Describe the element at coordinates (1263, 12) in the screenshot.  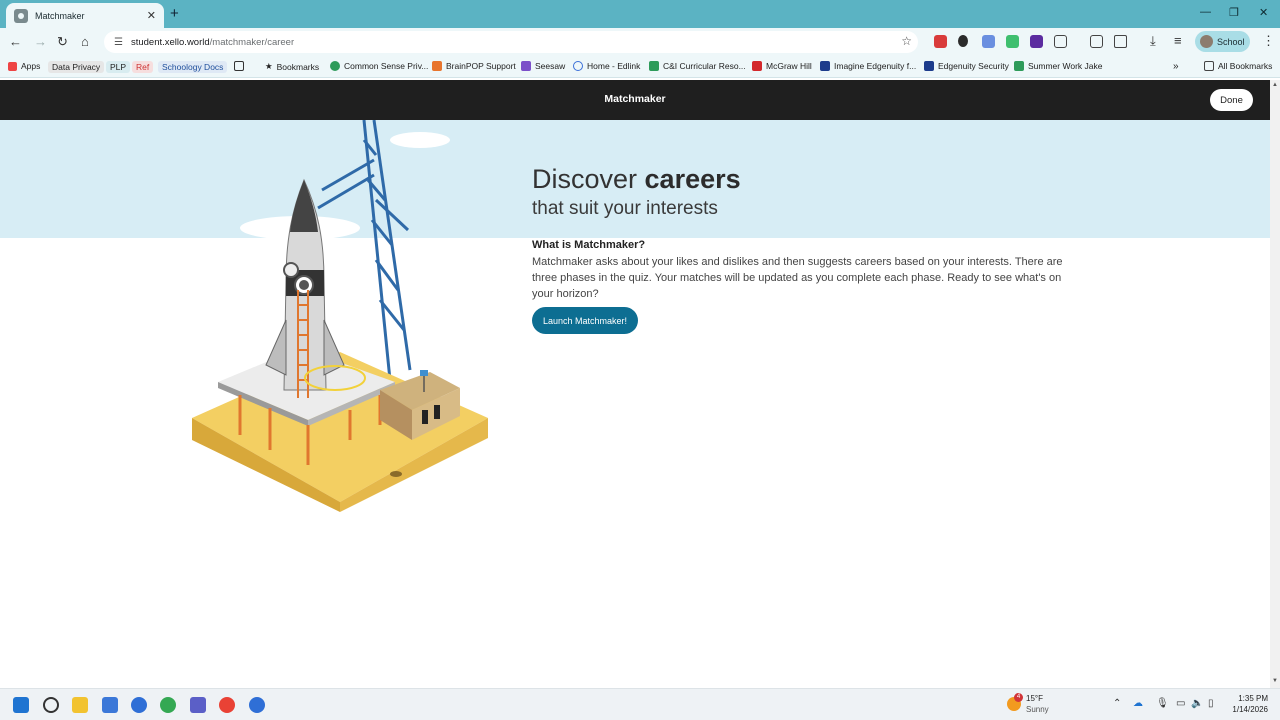
I see `close-window-icon: ✕` at that location.